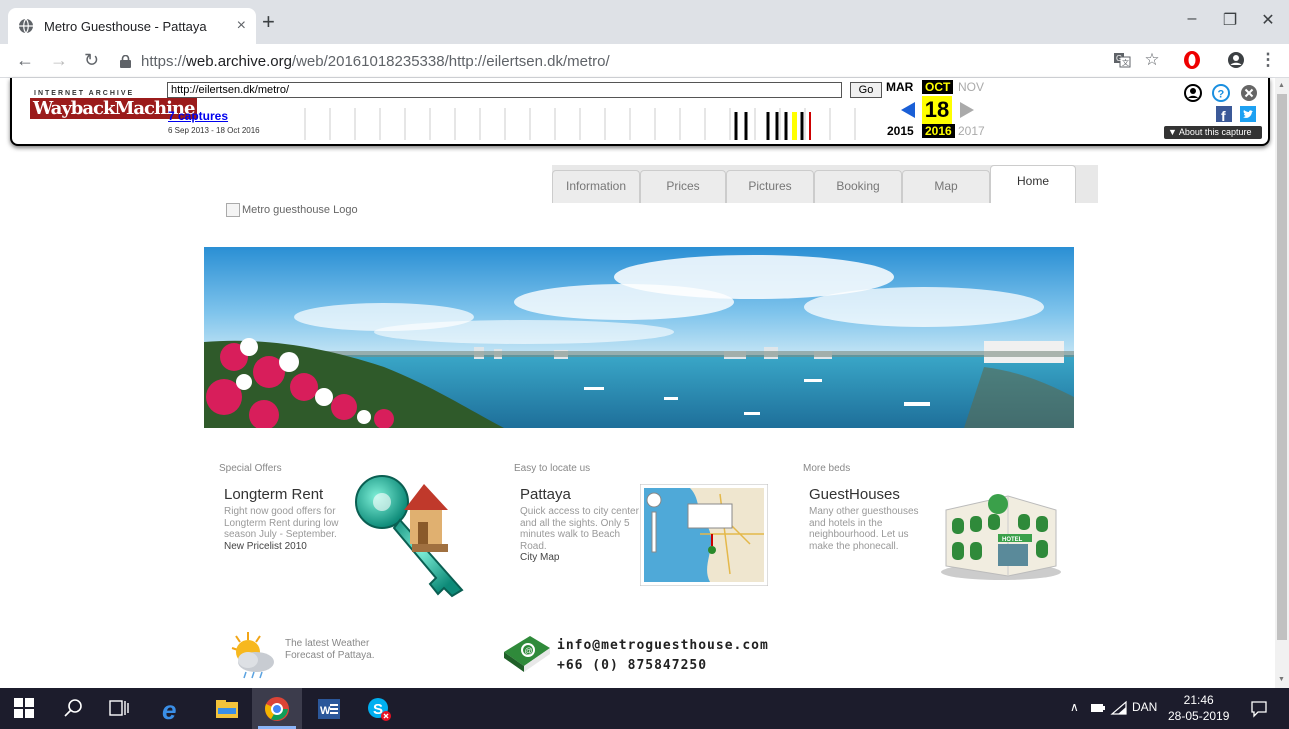  What do you see at coordinates (580, 124) in the screenshot?
I see `capture-sparkline` at bounding box center [580, 124].